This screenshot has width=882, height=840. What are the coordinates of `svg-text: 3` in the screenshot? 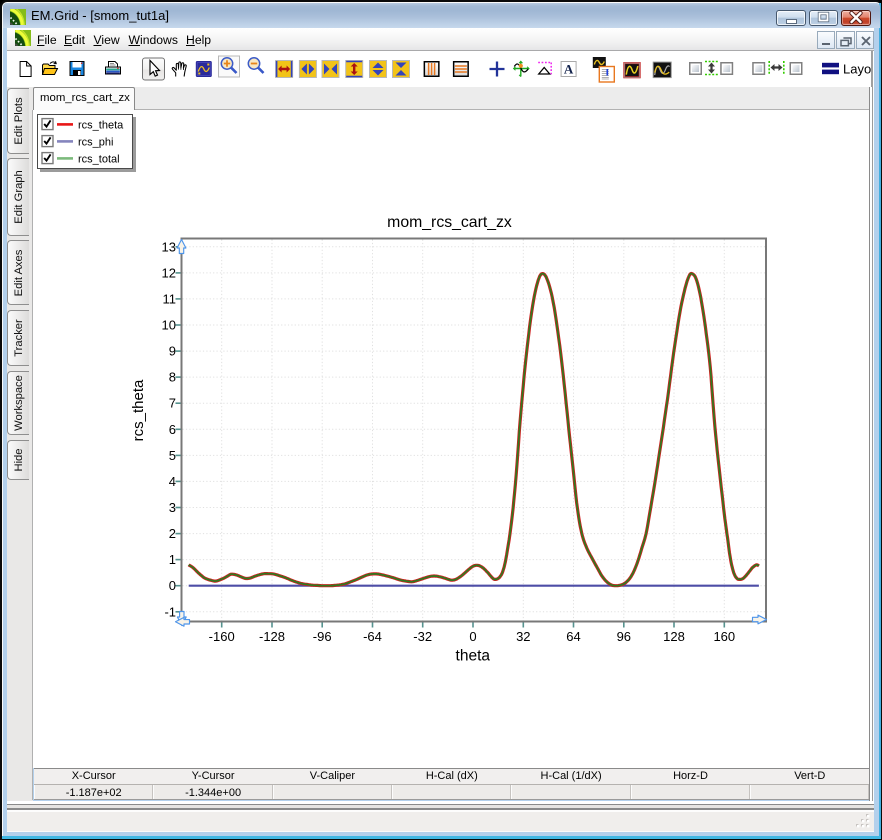 It's located at (172, 507).